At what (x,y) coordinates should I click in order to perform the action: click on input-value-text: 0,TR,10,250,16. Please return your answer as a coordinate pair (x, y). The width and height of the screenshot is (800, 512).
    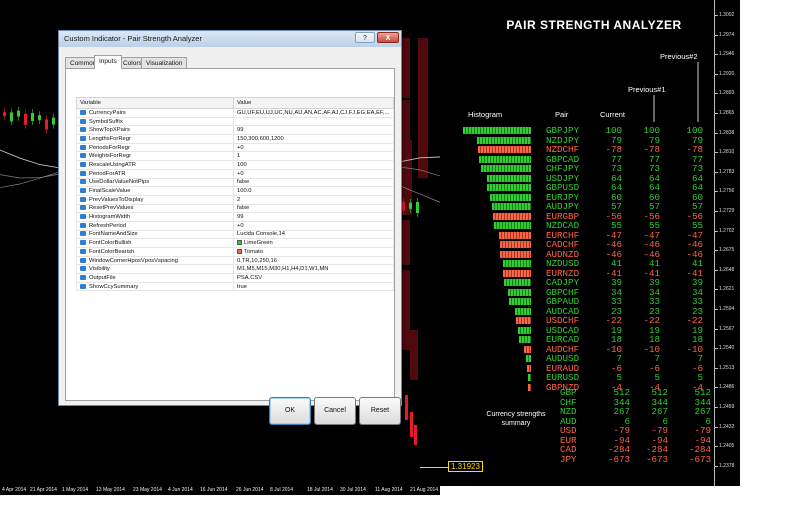
    Looking at the image, I should click on (257, 260).